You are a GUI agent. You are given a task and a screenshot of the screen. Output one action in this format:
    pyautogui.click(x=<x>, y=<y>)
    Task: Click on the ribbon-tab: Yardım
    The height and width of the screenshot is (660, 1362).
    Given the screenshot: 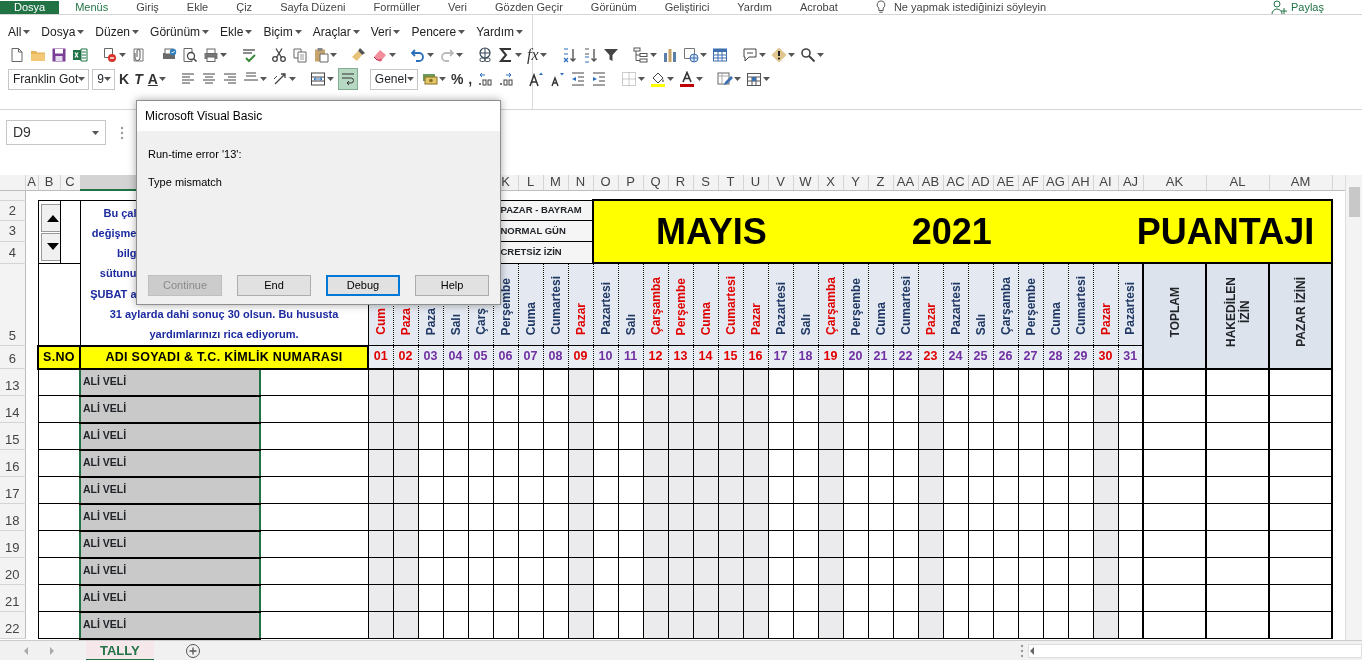 What is the action you would take?
    pyautogui.click(x=754, y=7)
    